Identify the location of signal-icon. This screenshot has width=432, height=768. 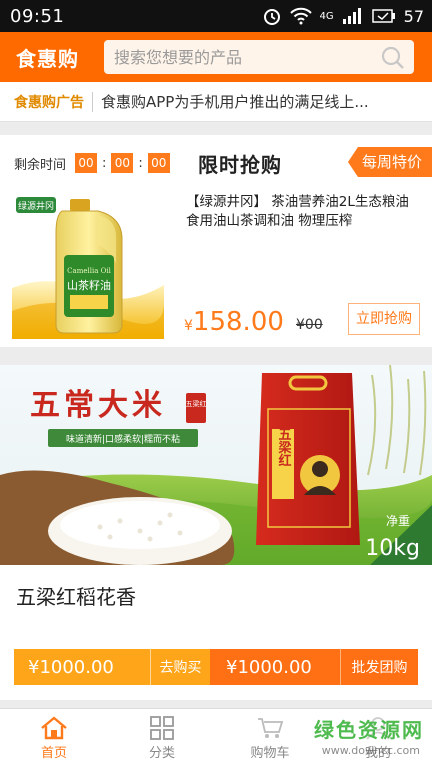
(351, 16).